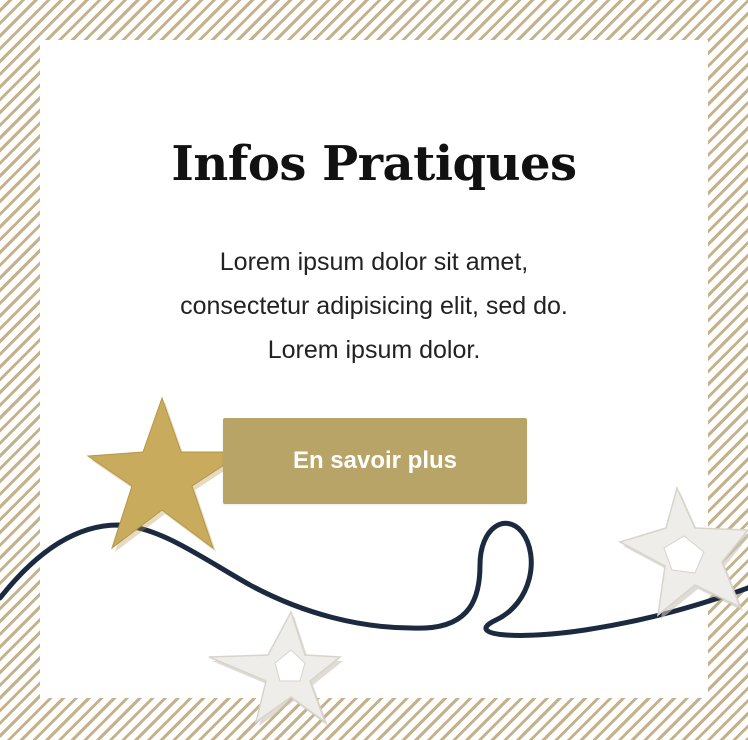 This screenshot has height=740, width=748. Describe the element at coordinates (375, 461) in the screenshot. I see `learn-more-button: En savoir plus` at that location.